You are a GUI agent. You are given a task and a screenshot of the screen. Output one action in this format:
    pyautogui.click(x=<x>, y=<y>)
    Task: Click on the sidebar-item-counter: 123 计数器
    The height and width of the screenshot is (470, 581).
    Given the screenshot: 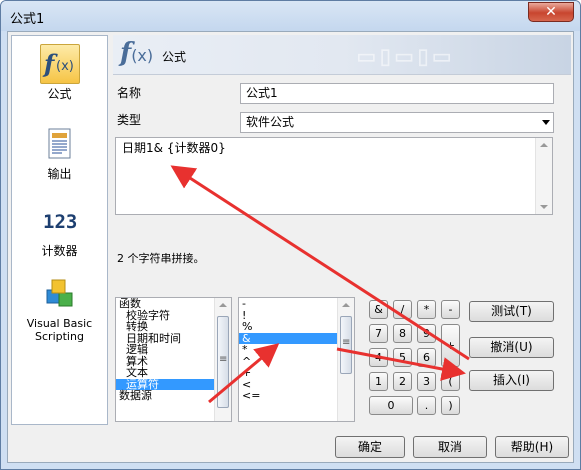 What is the action you would take?
    pyautogui.click(x=59, y=229)
    